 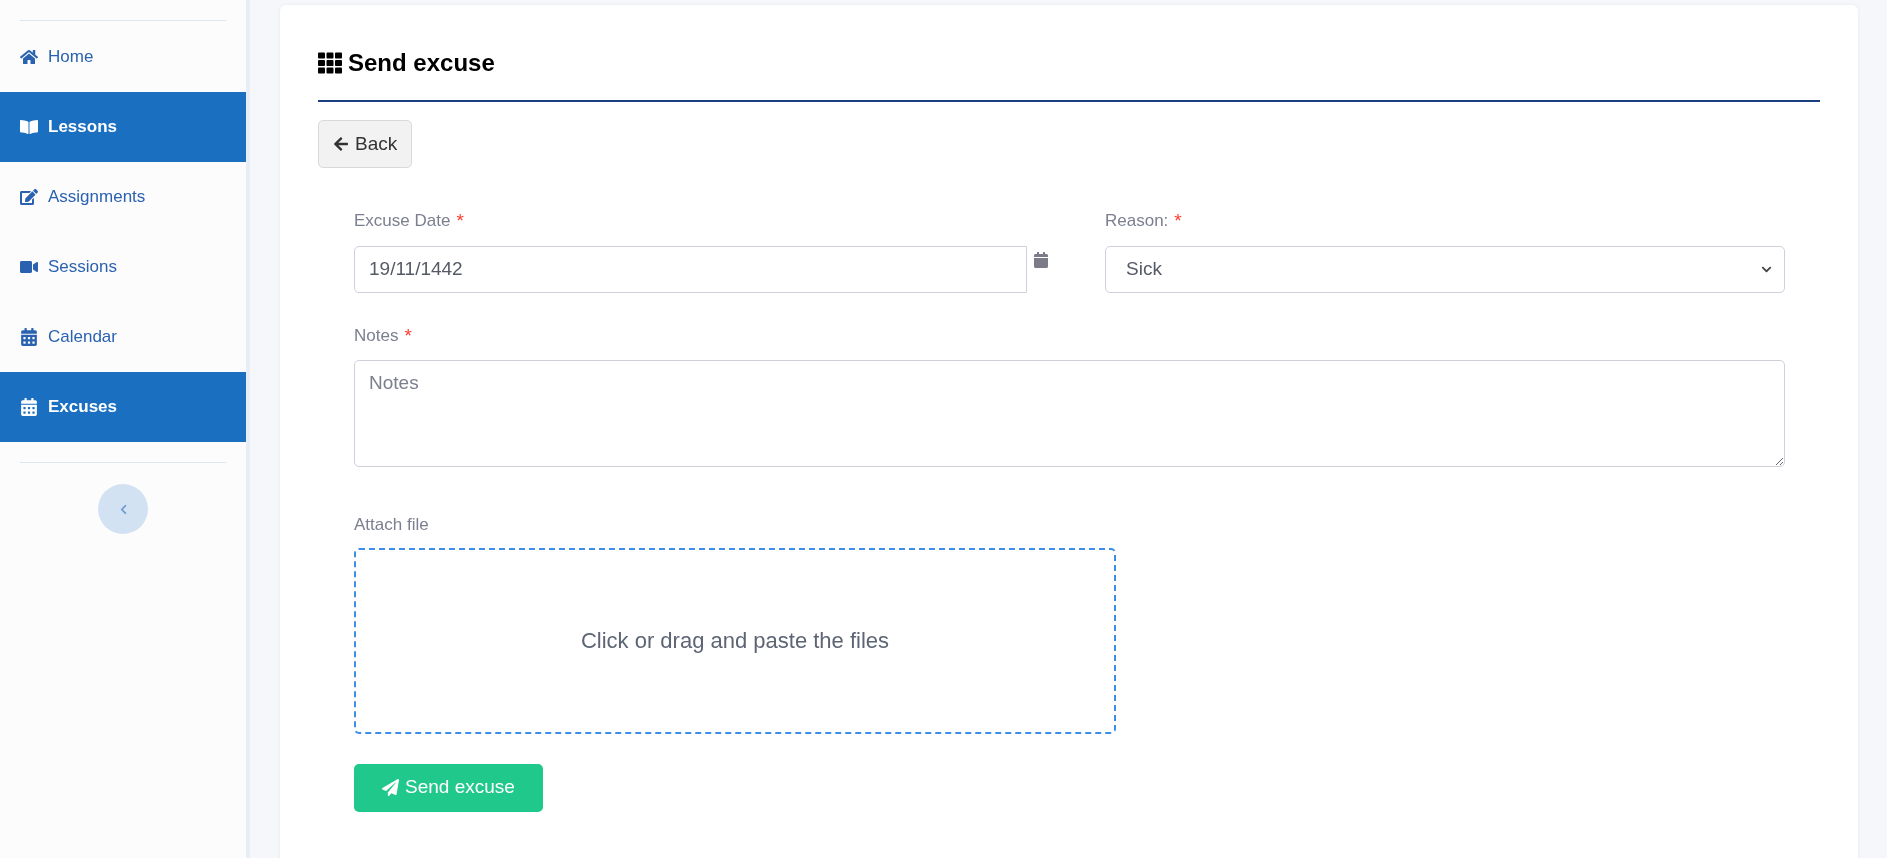 I want to click on video-camera-icon, so click(x=29, y=267).